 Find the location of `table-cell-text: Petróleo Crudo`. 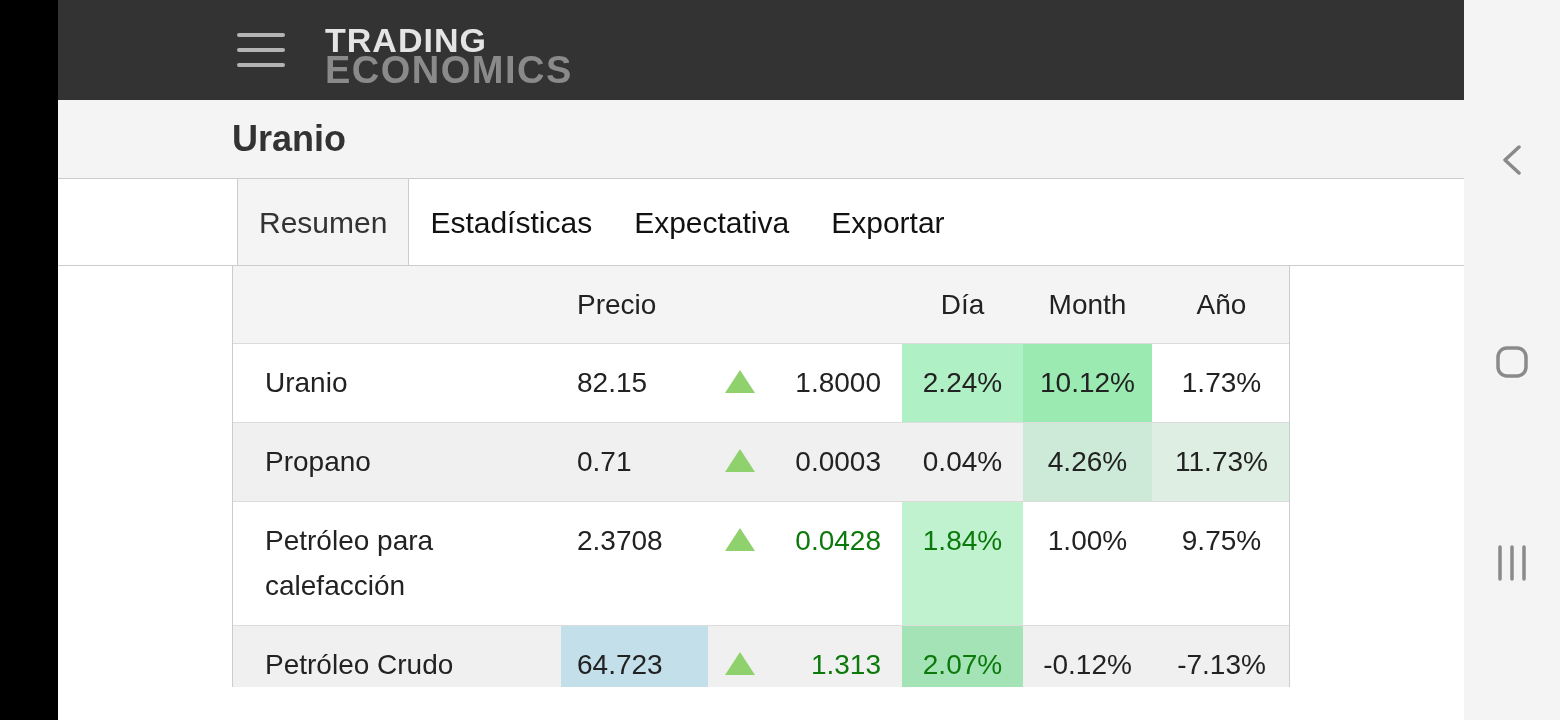

table-cell-text: Petróleo Crudo is located at coordinates (359, 665).